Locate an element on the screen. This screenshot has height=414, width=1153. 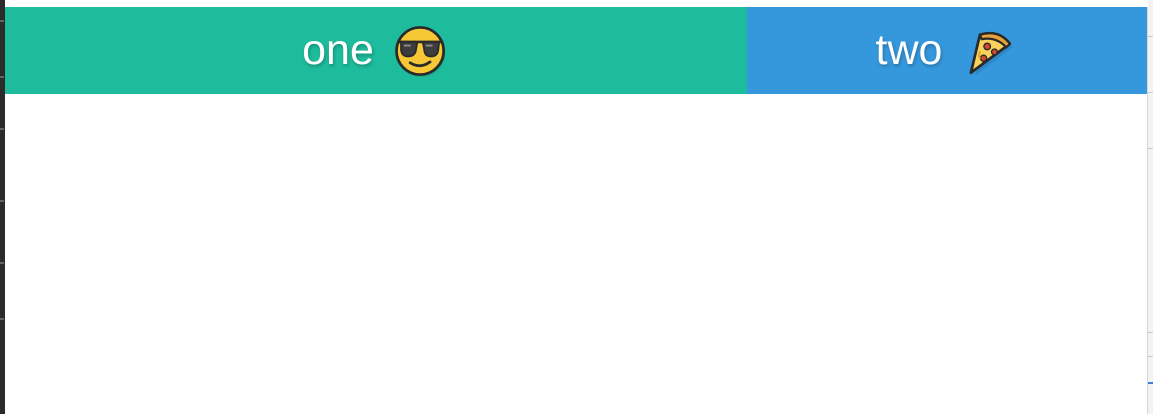
panel-accent is located at coordinates (1150, 383).